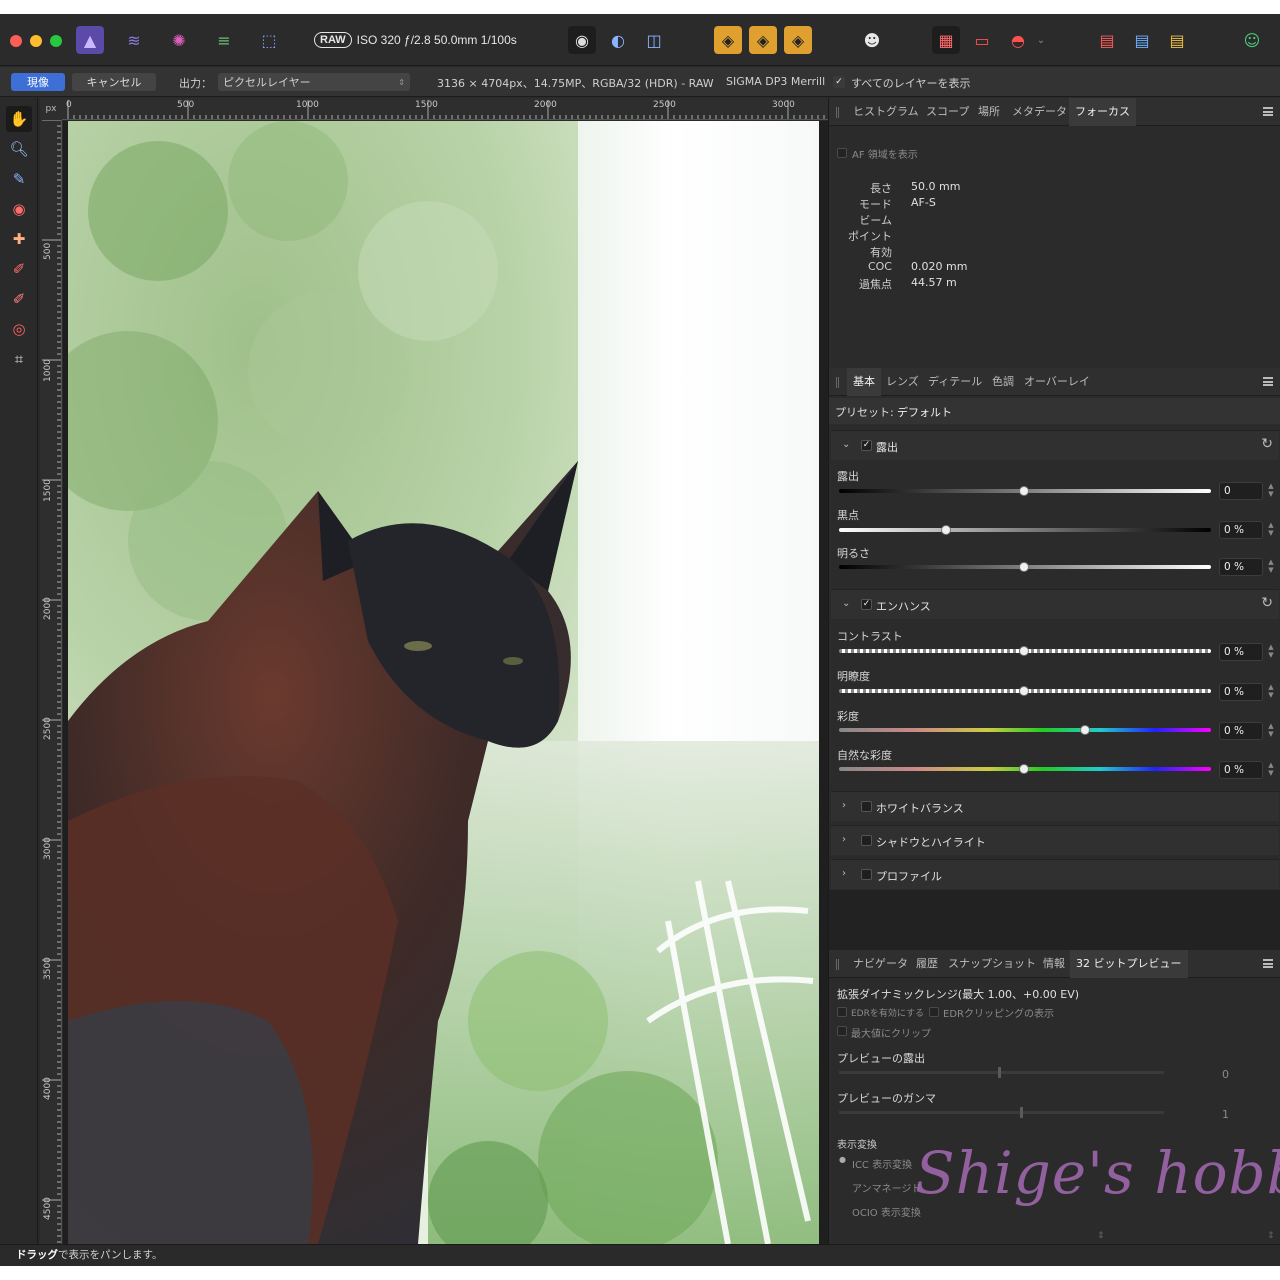 The image size is (1280, 1280). I want to click on view-eye-icon: ◉, so click(582, 40).